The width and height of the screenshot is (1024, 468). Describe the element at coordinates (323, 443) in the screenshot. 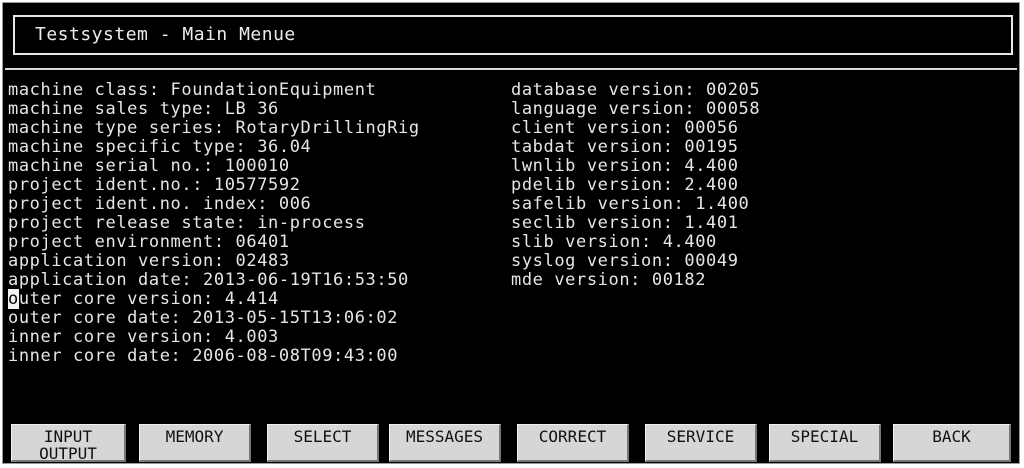

I see `fkey-select-button: SELECT` at that location.